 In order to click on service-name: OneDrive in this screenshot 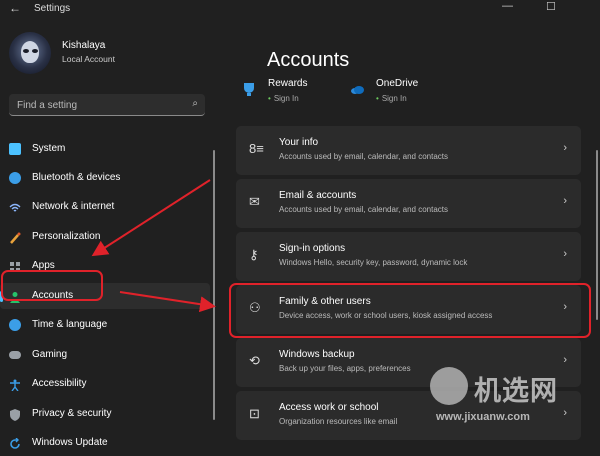, I will do `click(397, 83)`.